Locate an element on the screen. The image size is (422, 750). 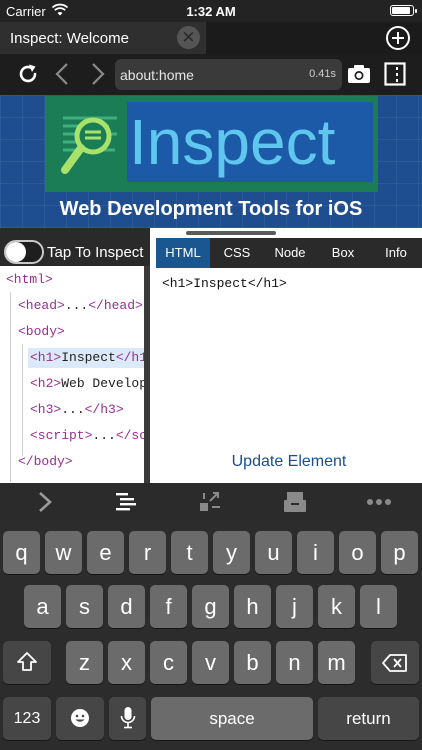
key-f: f is located at coordinates (168, 606).